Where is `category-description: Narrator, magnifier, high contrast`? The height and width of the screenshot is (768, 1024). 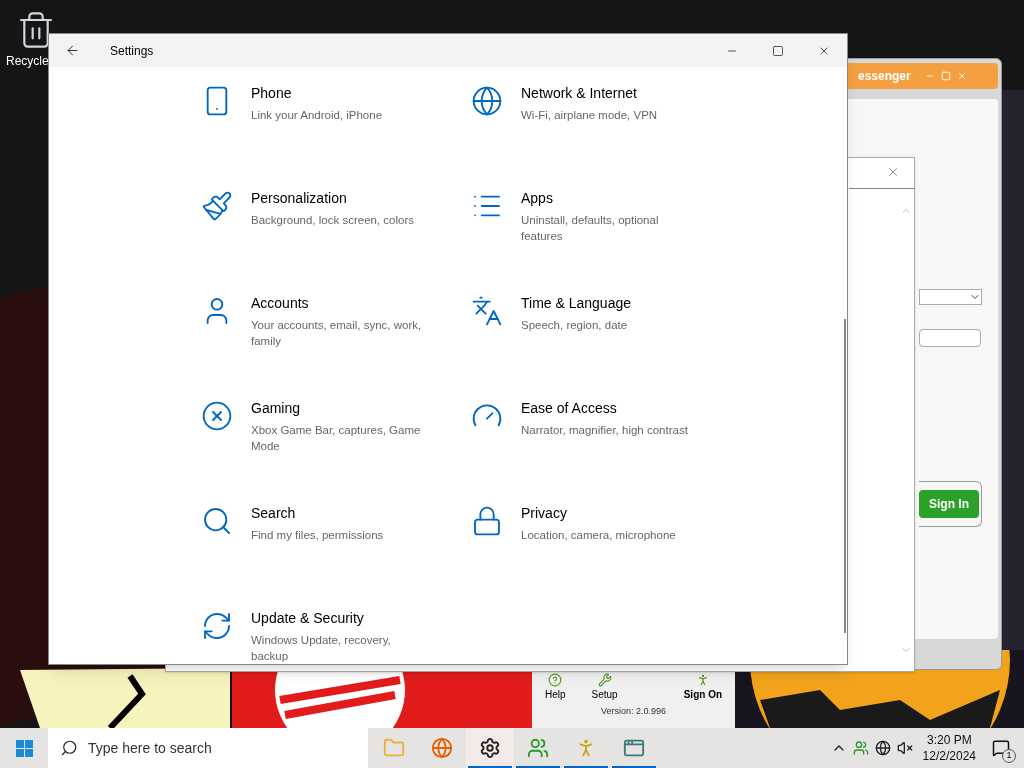
category-description: Narrator, magnifier, high contrast is located at coordinates (605, 430).